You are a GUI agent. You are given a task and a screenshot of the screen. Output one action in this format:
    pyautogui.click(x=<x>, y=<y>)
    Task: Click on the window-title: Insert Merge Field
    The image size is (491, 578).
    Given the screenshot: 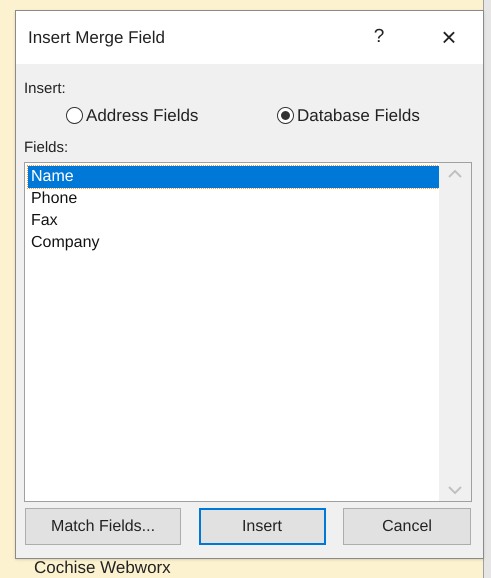 What is the action you would take?
    pyautogui.click(x=97, y=37)
    